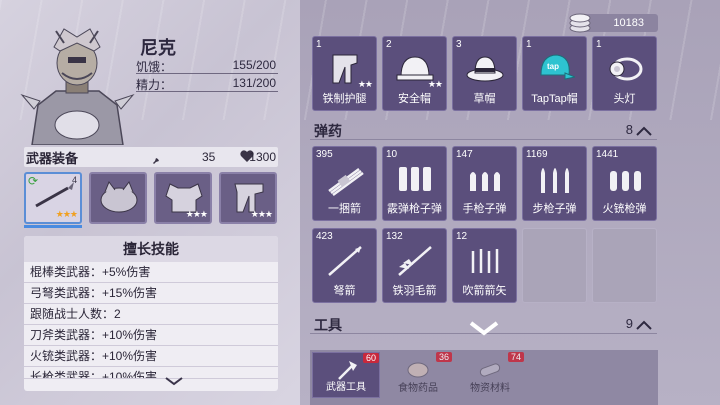 The image size is (720, 405). I want to click on weapons-header: 武器装备 35 1300, so click(151, 157).